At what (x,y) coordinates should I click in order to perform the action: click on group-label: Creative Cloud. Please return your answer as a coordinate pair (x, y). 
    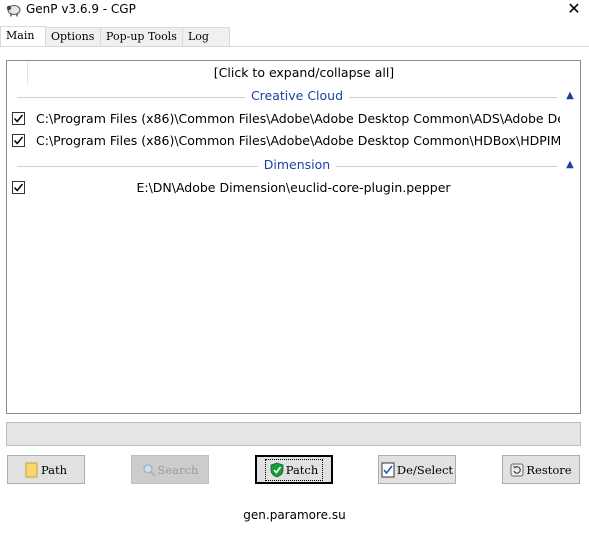
    Looking at the image, I should click on (297, 95).